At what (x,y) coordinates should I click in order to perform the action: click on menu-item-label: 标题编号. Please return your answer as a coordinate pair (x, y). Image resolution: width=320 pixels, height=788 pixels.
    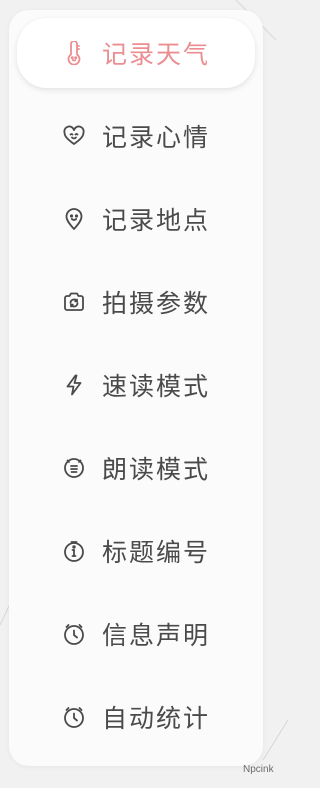
    Looking at the image, I should click on (155, 552).